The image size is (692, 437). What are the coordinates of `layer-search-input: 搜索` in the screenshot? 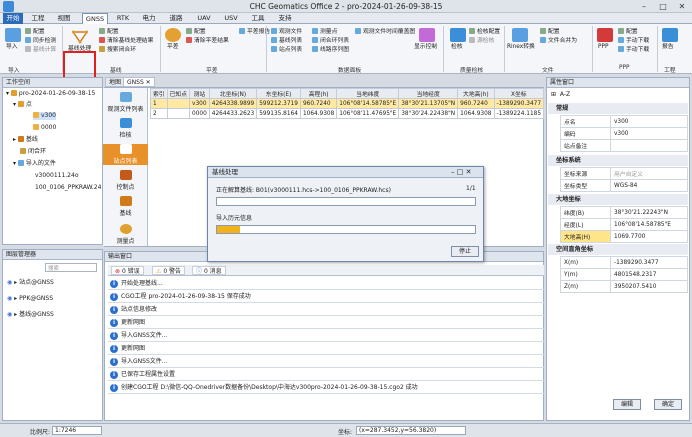 It's located at (71, 267).